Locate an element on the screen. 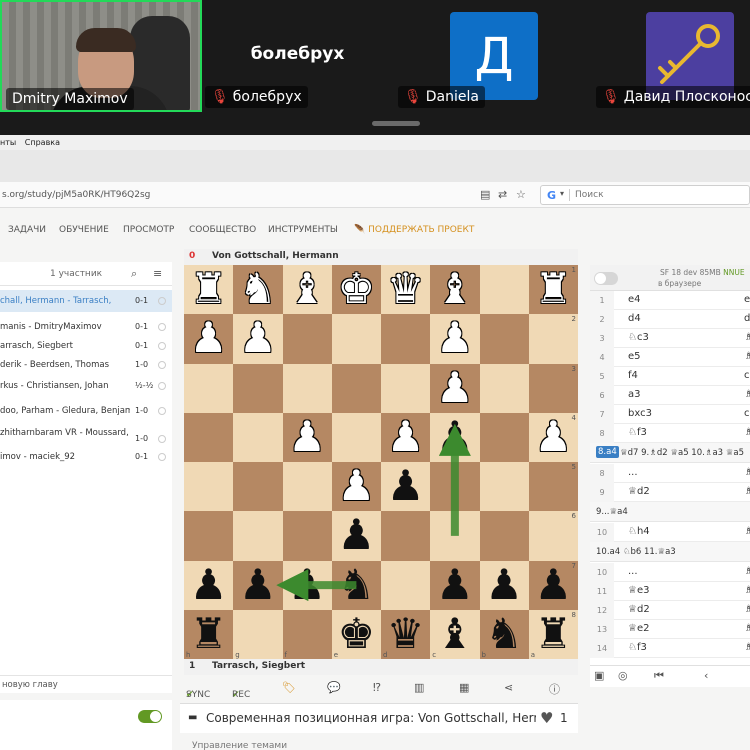 Image resolution: width=750 pixels, height=750 pixels. variation-text: 9...♕a4 is located at coordinates (612, 512).